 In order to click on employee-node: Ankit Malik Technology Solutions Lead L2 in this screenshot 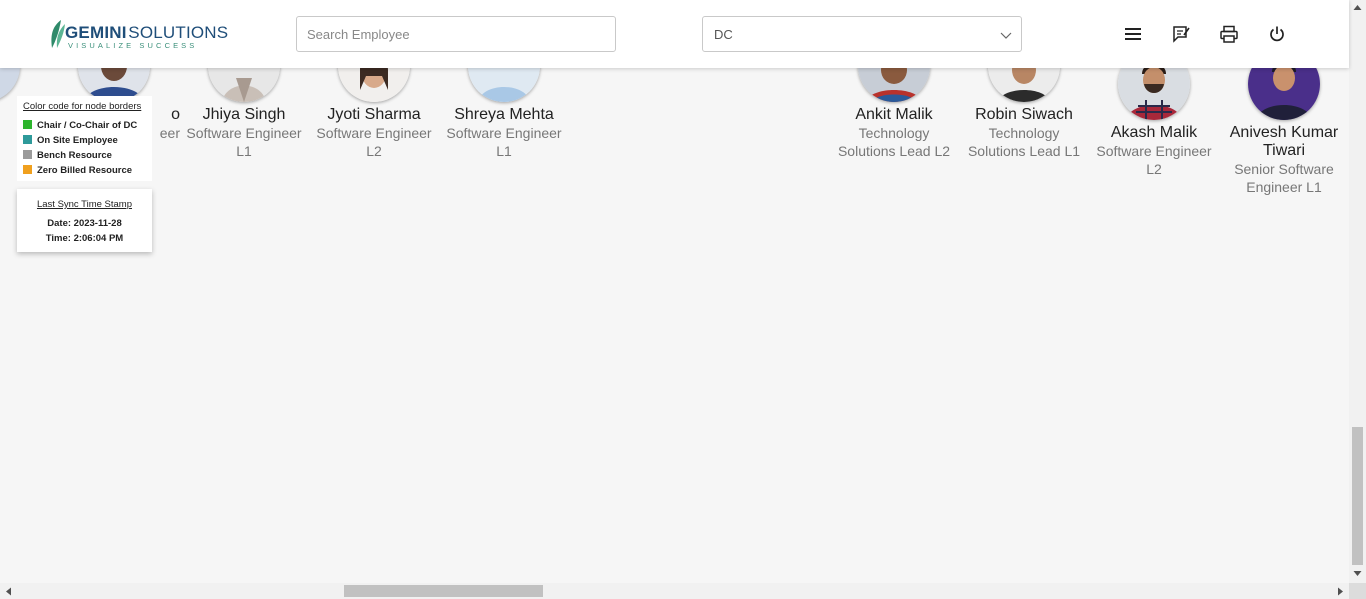, I will do `click(894, 133)`.